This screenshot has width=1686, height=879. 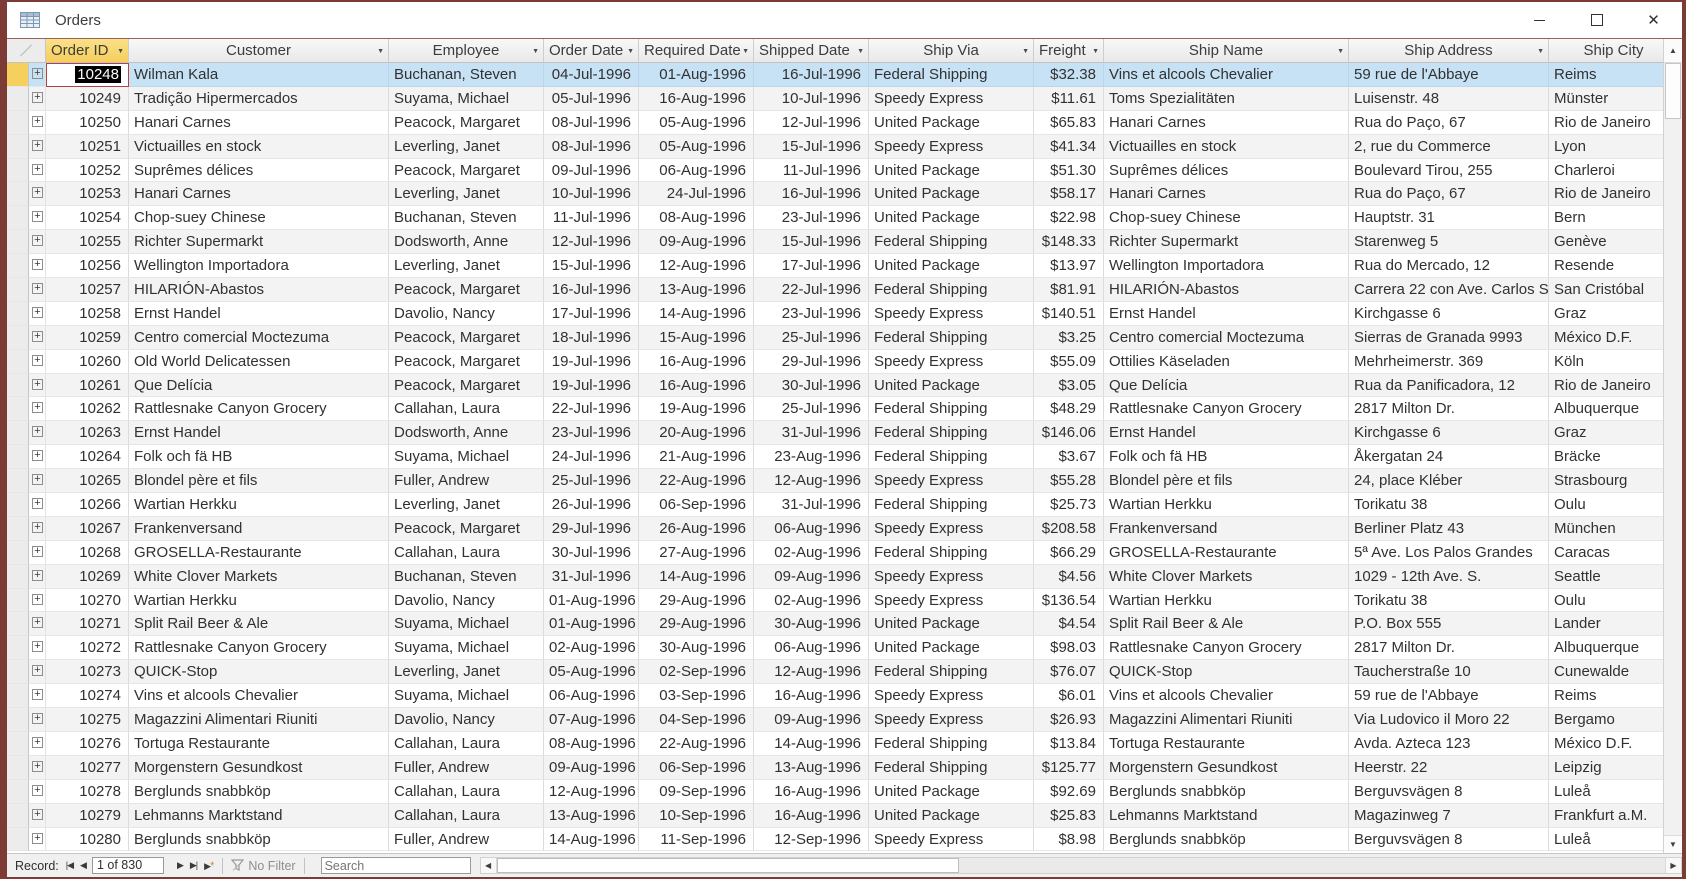 What do you see at coordinates (70, 865) in the screenshot?
I see `first-record-button: |◀` at bounding box center [70, 865].